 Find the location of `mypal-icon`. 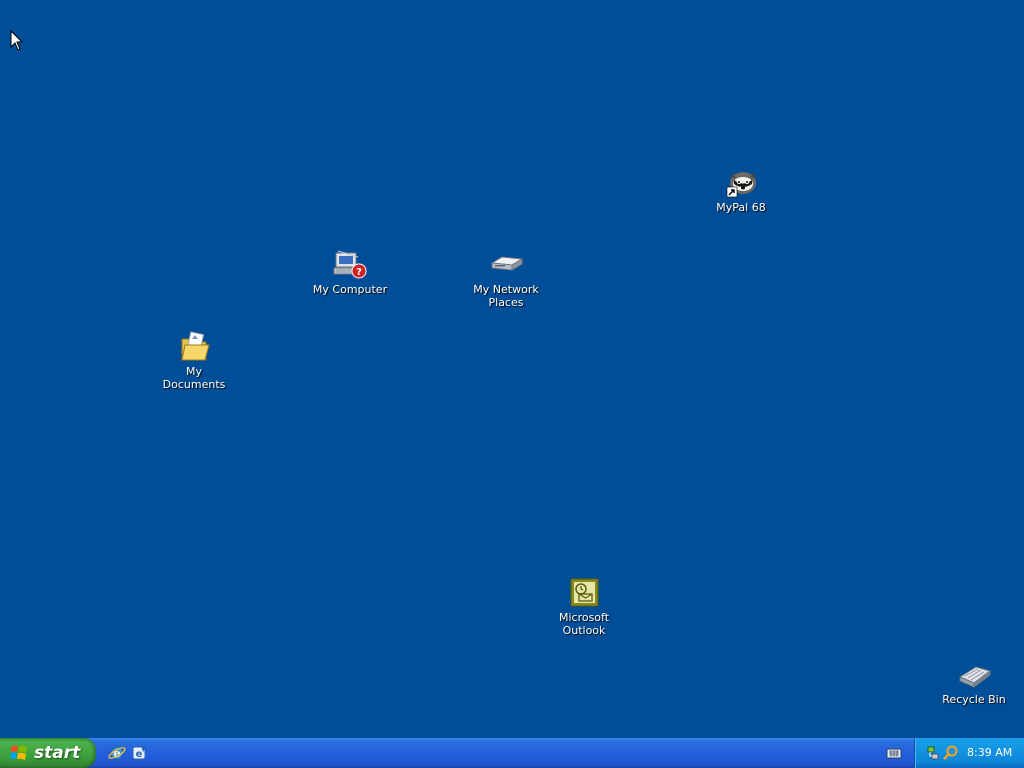

mypal-icon is located at coordinates (741, 183).